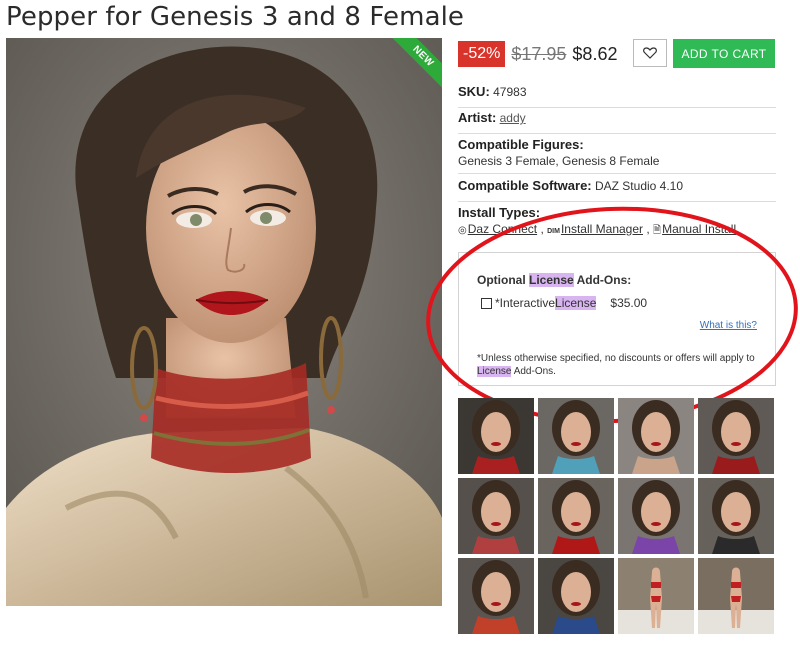  Describe the element at coordinates (521, 144) in the screenshot. I see `compatible-figures-label: Compatible Figures:` at that location.